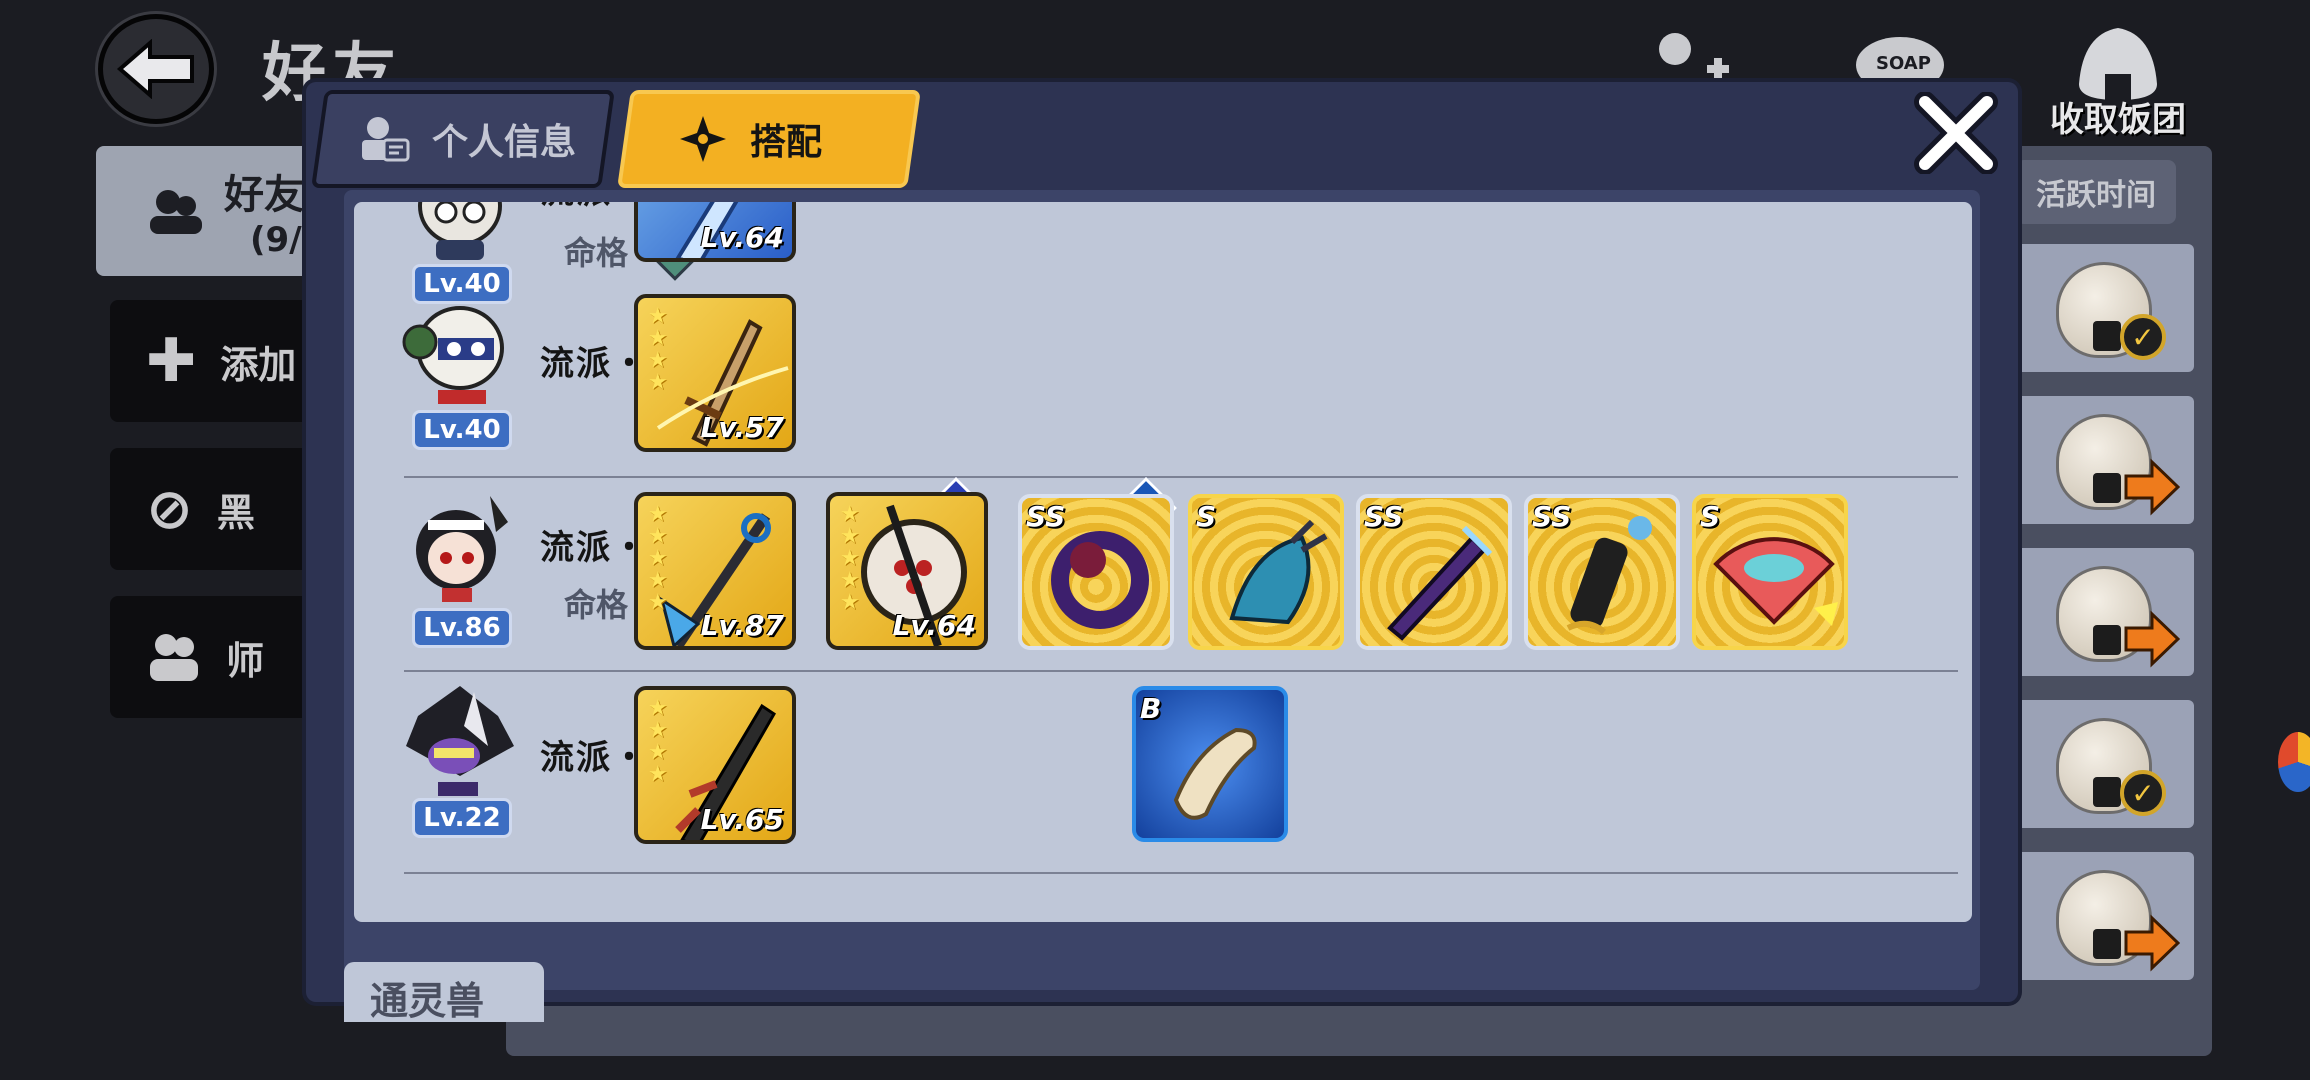 This screenshot has height=1080, width=2310. I want to click on level-badge: Lv.22, so click(462, 818).